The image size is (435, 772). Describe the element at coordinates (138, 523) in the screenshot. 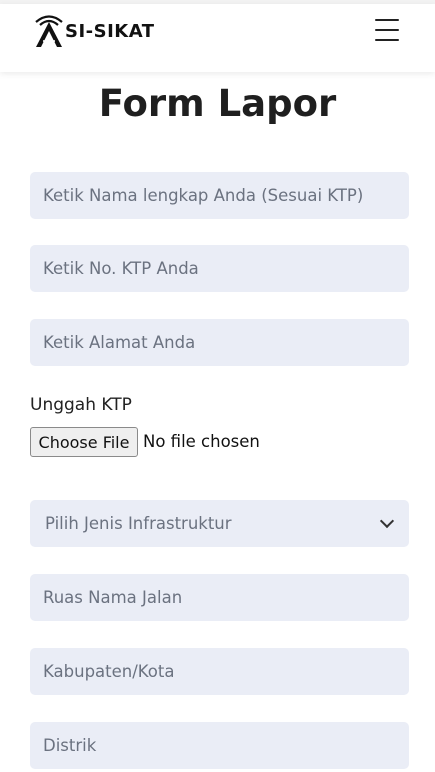

I see `infrastruktur-select-value: Pilih Jenis Infrastruktur` at that location.